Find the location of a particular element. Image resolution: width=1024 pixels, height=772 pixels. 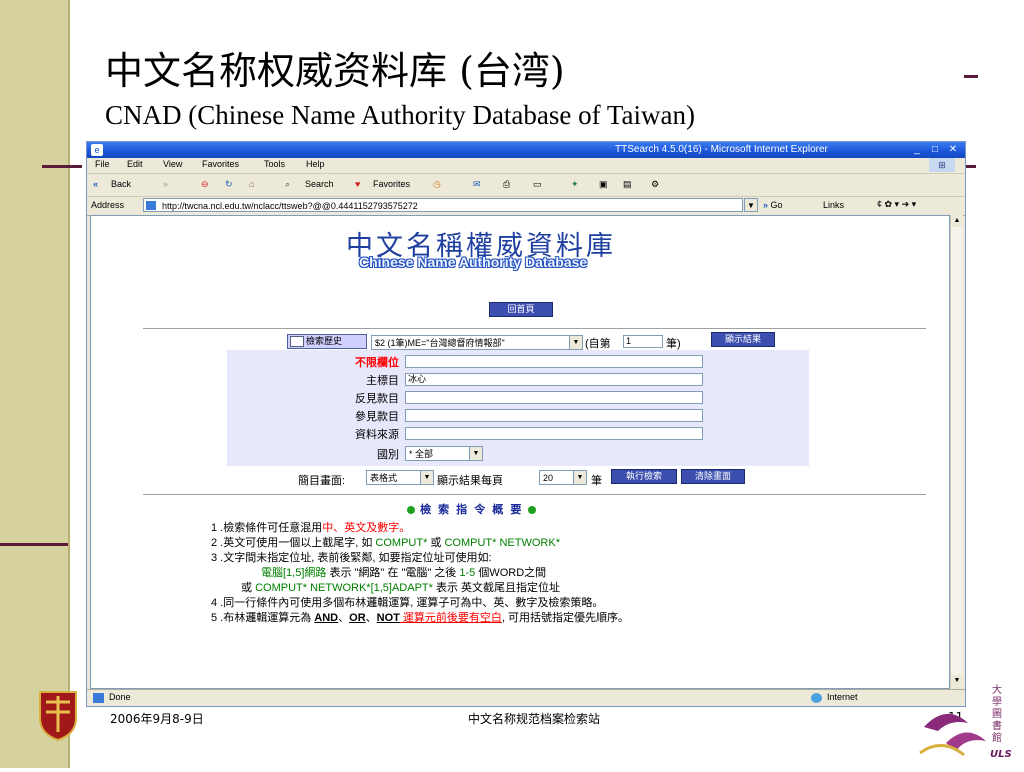

scroll-up-icon: ▲ is located at coordinates (957, 221).